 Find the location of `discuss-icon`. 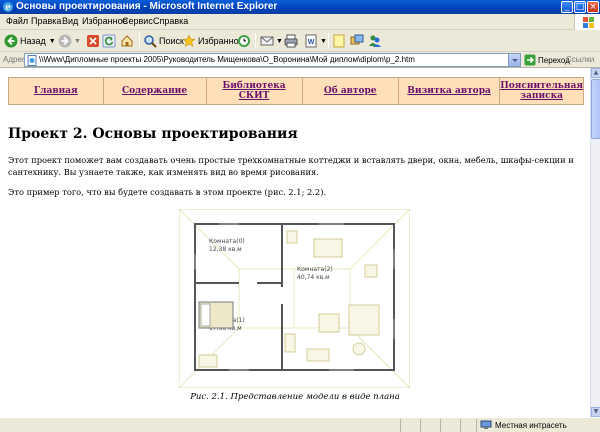

discuss-icon is located at coordinates (357, 39).